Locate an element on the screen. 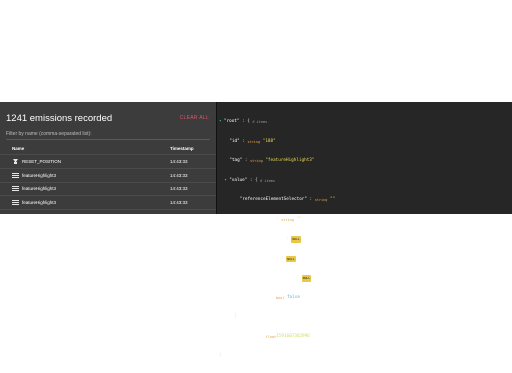 The height and width of the screenshot is (373, 512). tree-line-tooltip-text: "tooltipText" : string "" is located at coordinates (270, 219).